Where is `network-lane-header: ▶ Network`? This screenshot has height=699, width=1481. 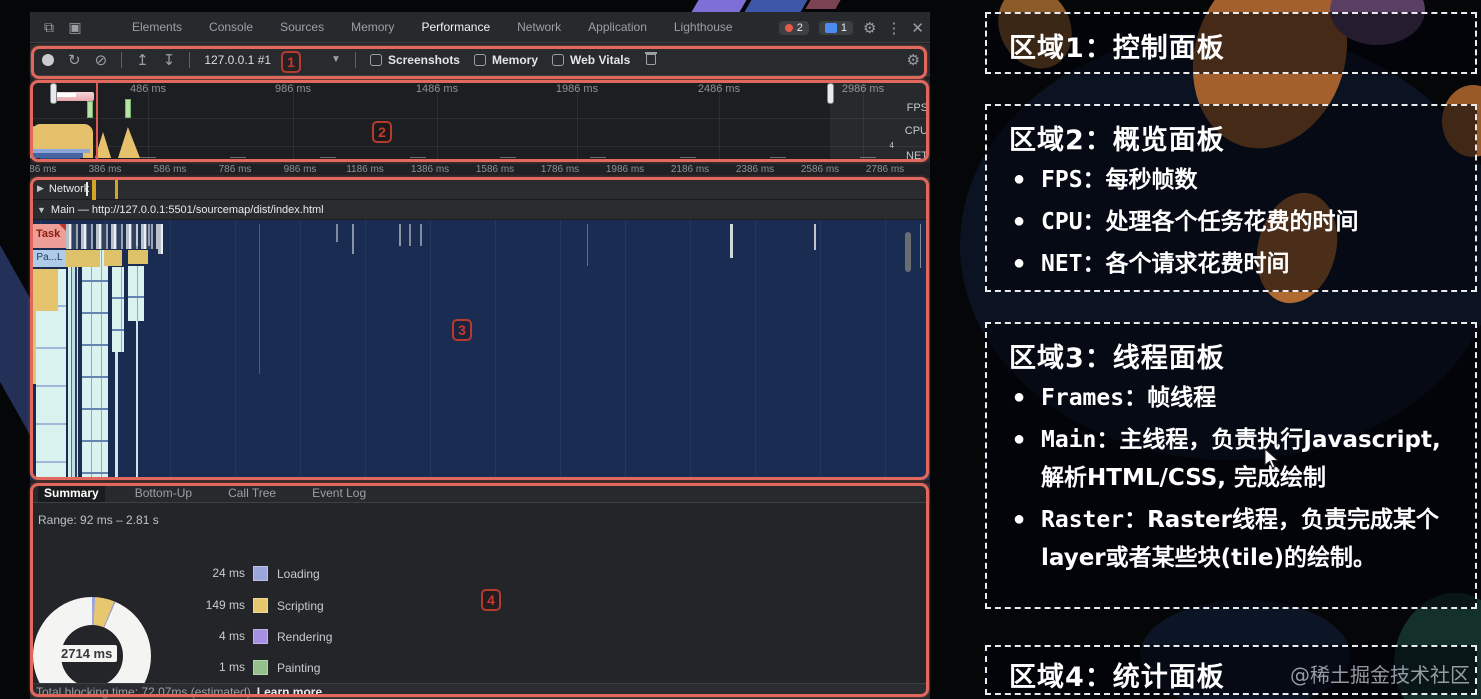
network-lane-header: ▶ Network is located at coordinates (480, 189).